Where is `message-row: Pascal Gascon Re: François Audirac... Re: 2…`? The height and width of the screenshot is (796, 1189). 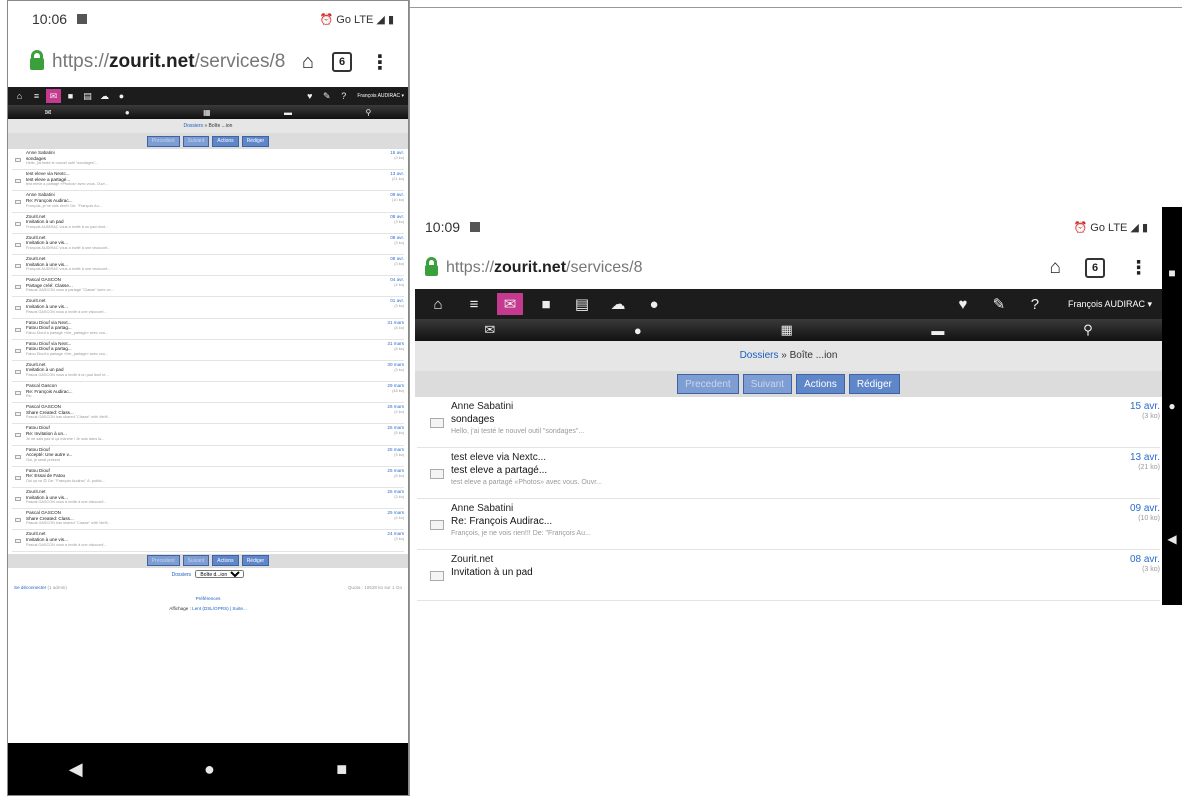
message-row: Pascal Gascon Re: François Audirac... Re: 2… is located at coordinates (208, 393).